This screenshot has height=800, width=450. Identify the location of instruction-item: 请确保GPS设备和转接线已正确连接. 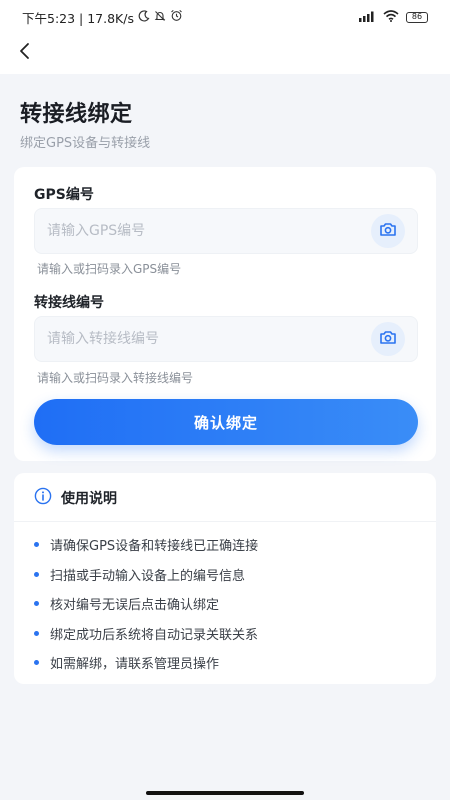
(146, 545).